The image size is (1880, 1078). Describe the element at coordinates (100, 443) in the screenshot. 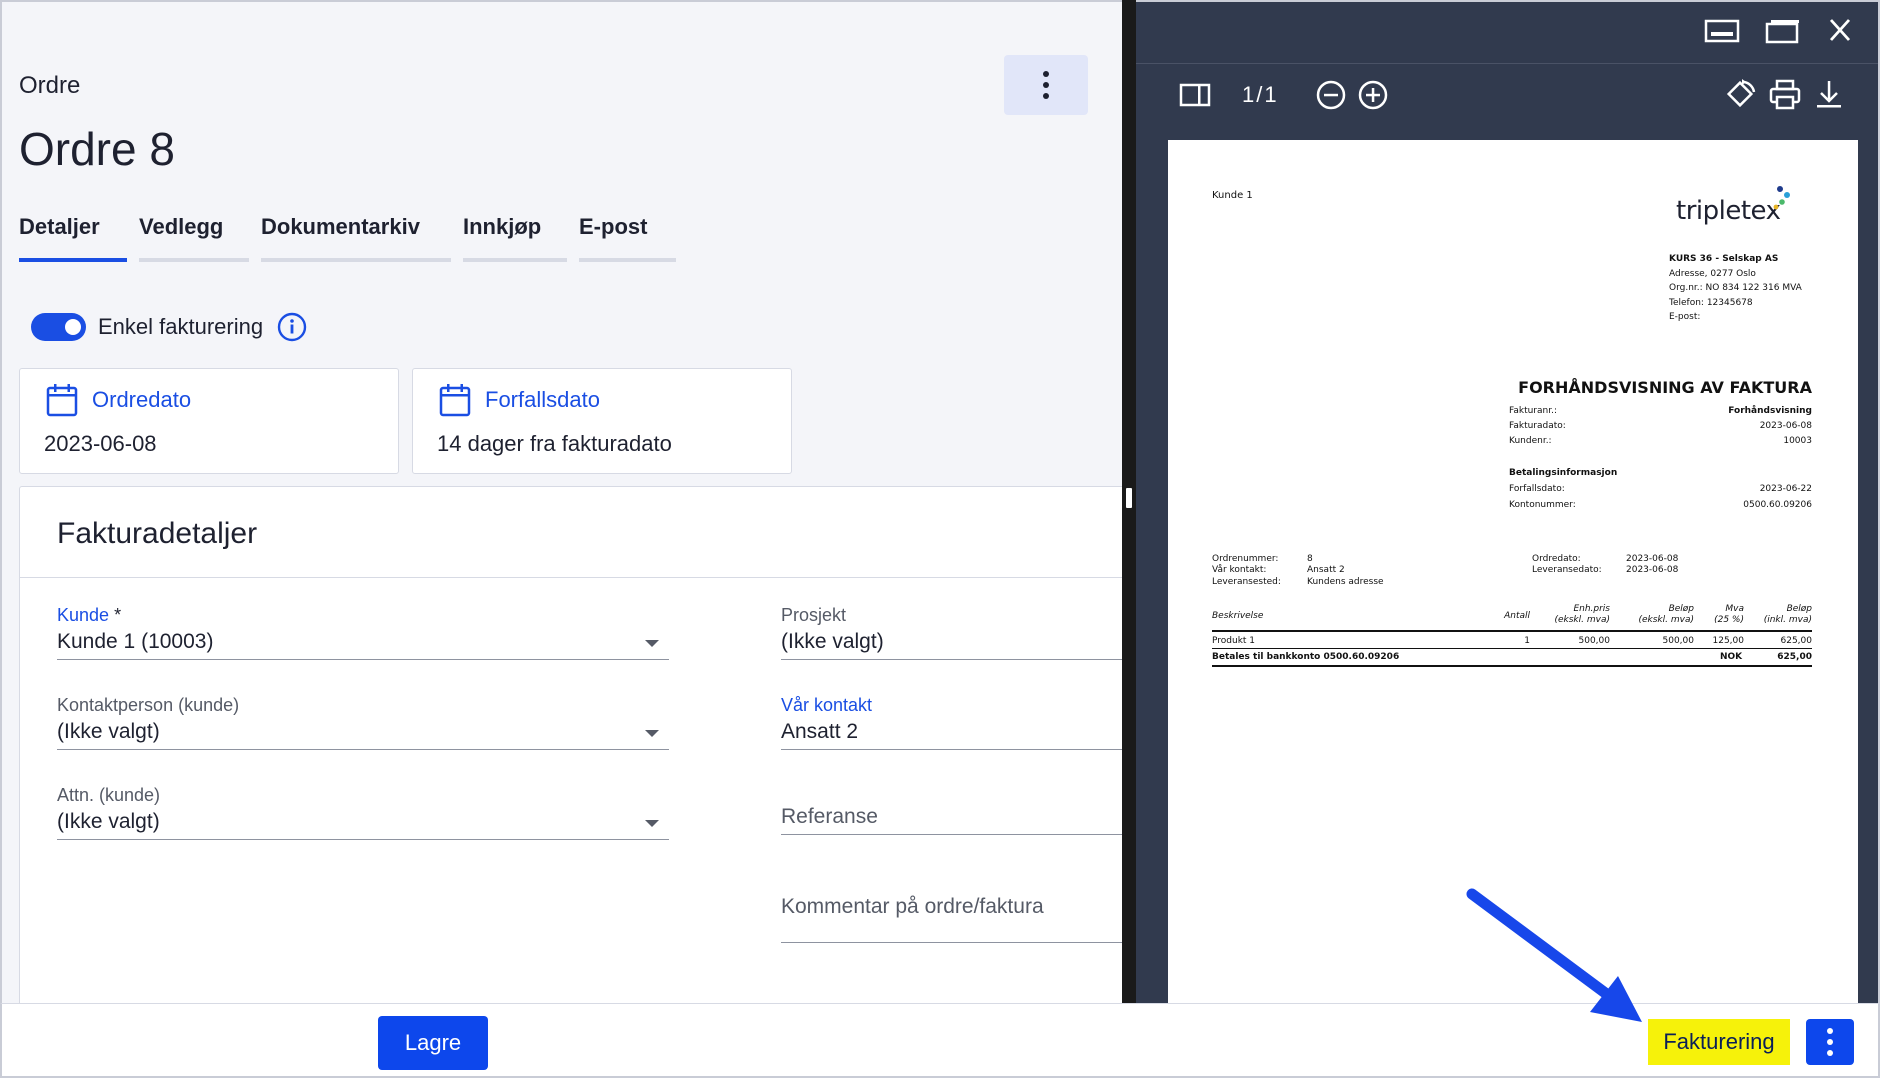

I see `order-date-value: 2023-06-08` at that location.